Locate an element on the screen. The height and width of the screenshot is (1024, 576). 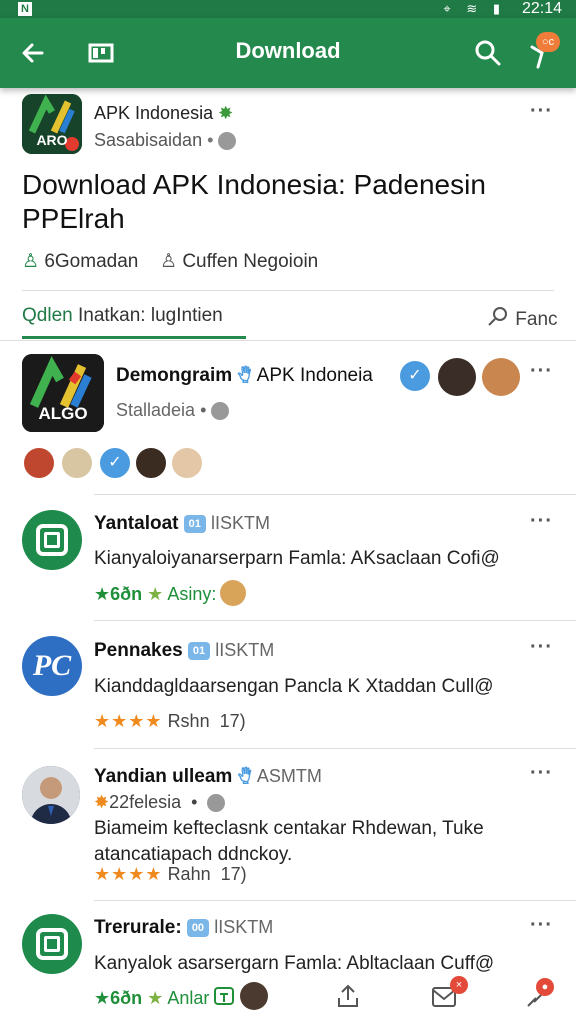
sun-icon: ✸ is located at coordinates (102, 802).